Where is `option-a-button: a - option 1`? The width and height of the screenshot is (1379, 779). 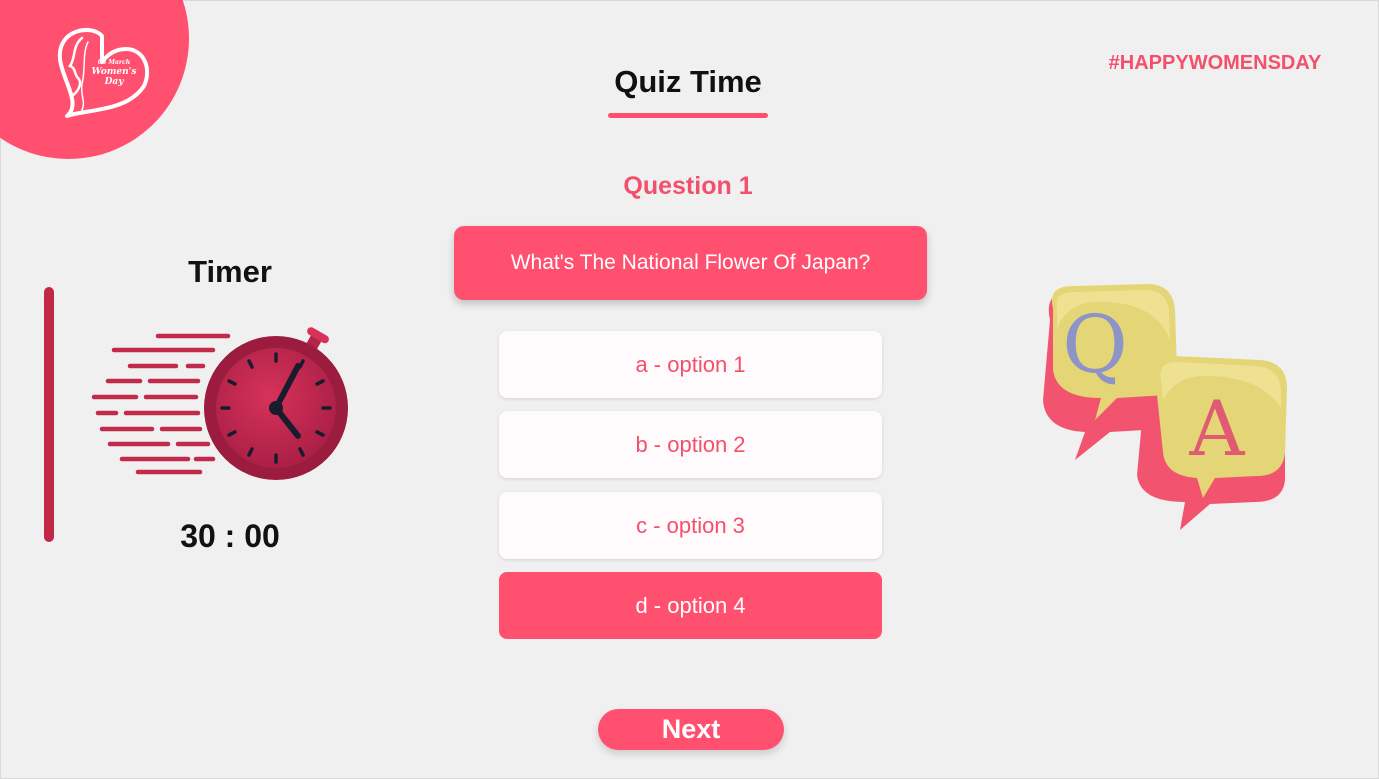
option-a-button: a - option 1 is located at coordinates (690, 364).